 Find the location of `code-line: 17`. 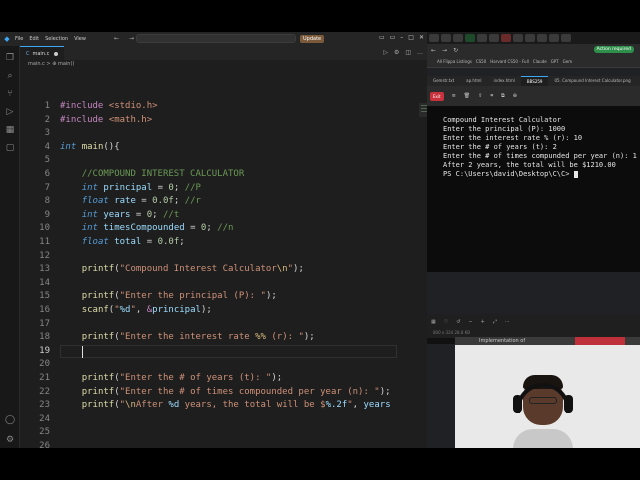

code-line: 17 is located at coordinates (223, 325).